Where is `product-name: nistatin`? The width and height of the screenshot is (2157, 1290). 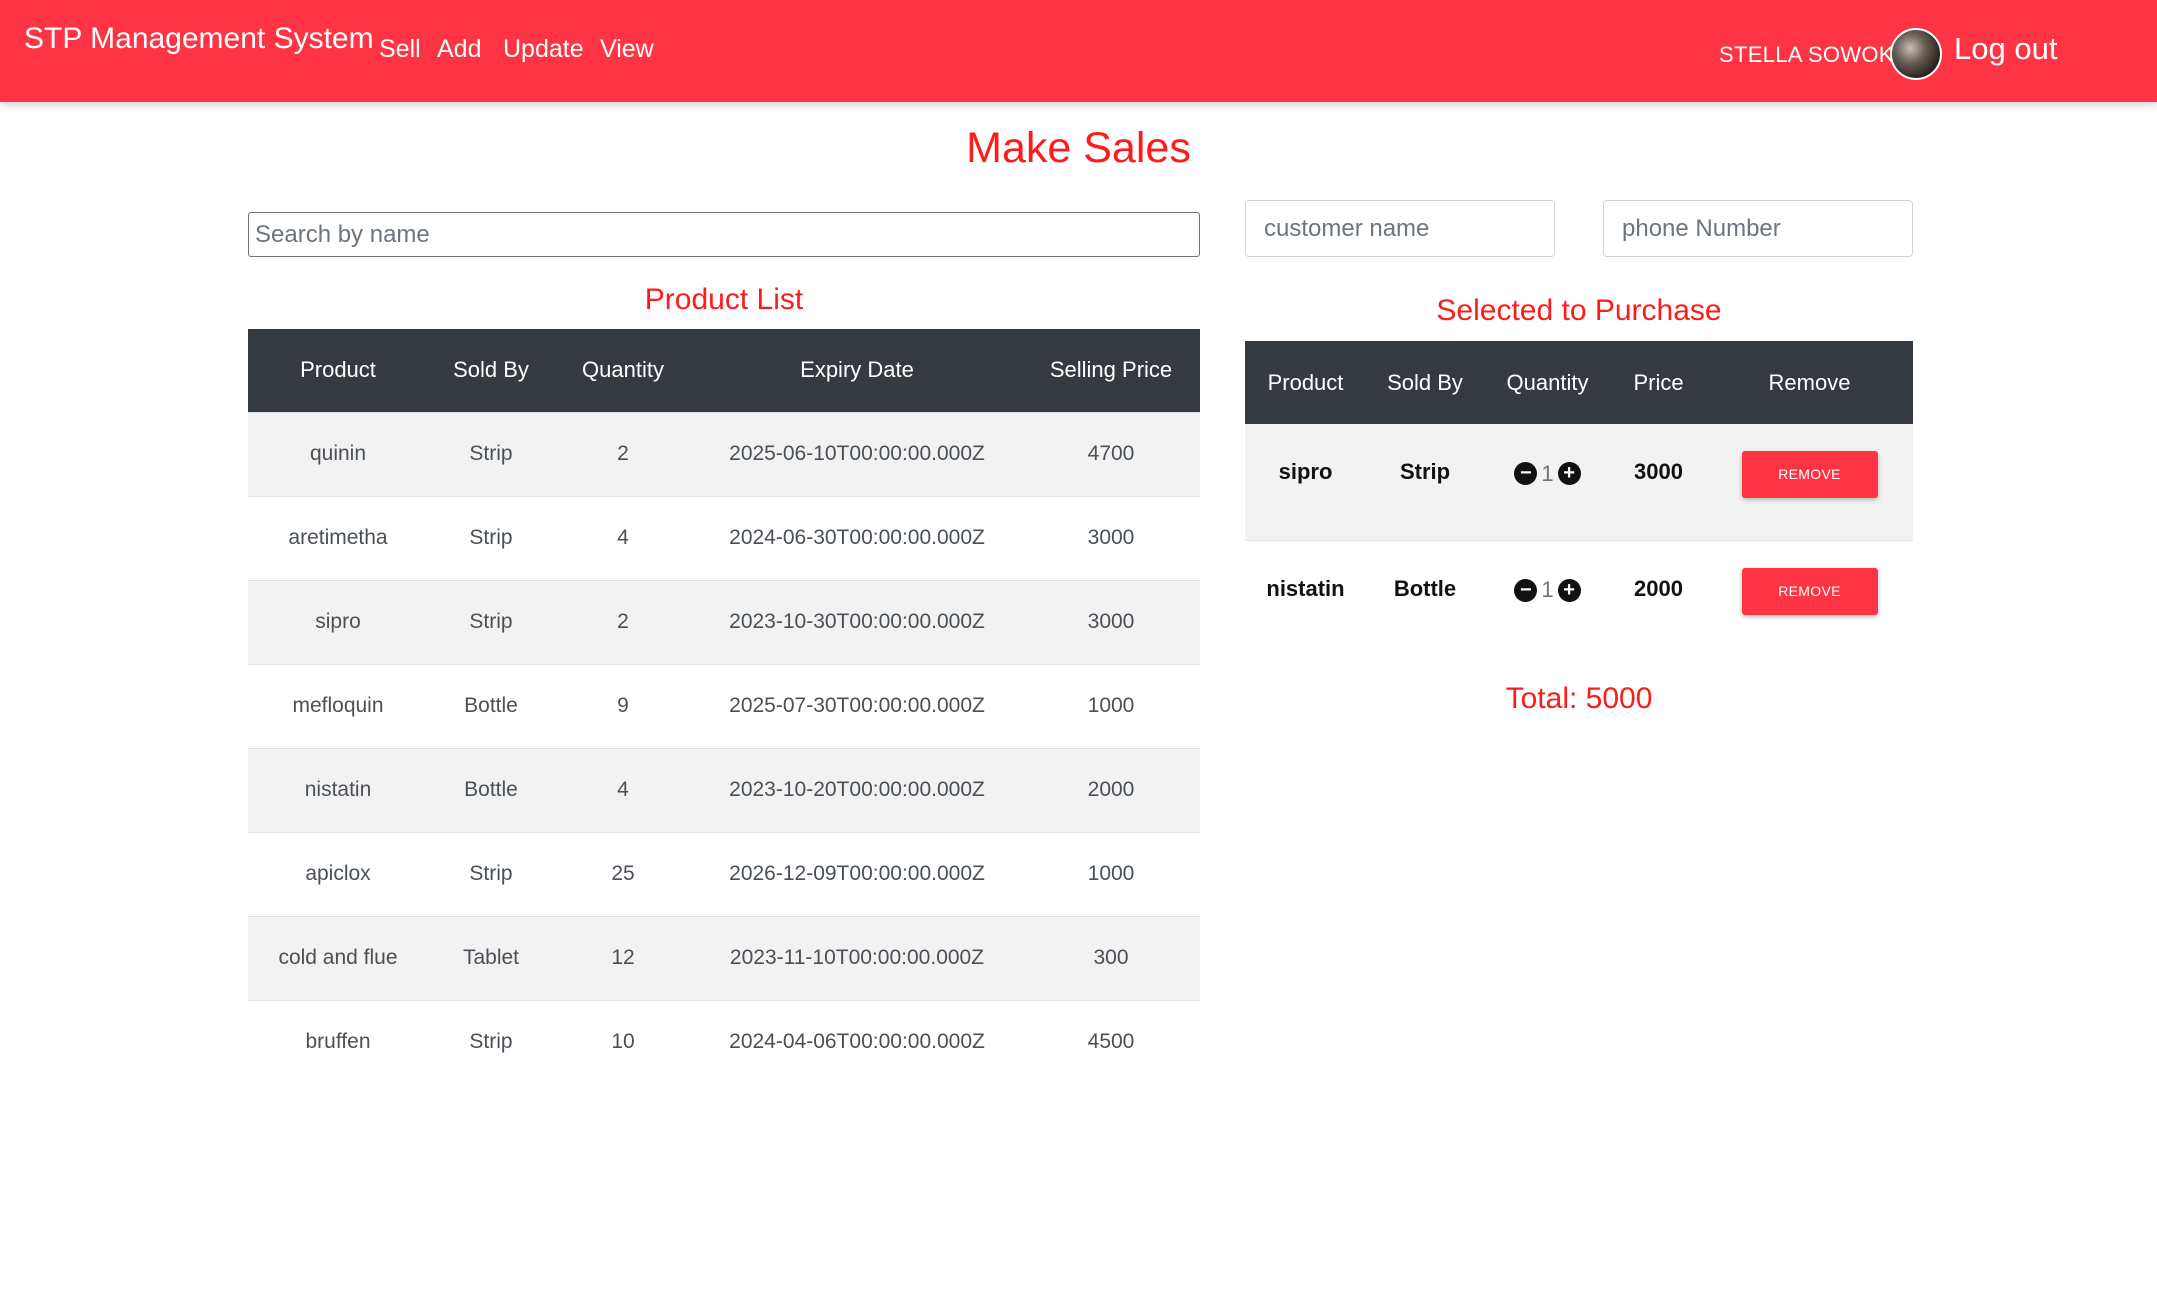
product-name: nistatin is located at coordinates (338, 789).